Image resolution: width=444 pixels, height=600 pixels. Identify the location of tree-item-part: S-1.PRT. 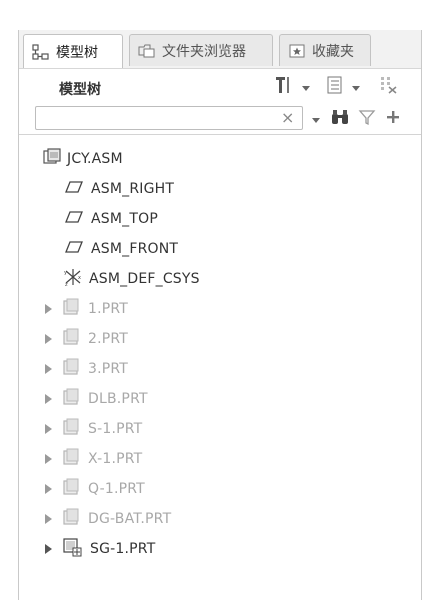
(220, 429).